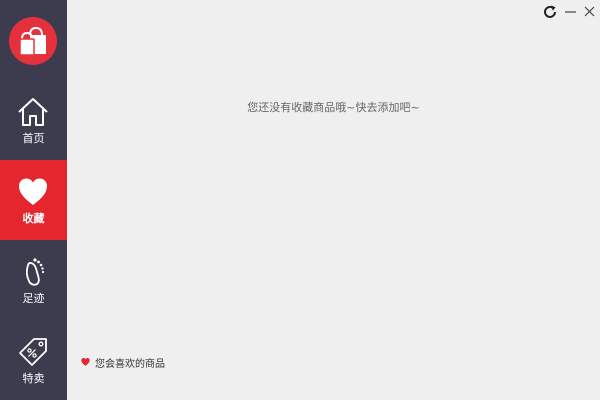  Describe the element at coordinates (33, 112) in the screenshot. I see `house-icon` at that location.